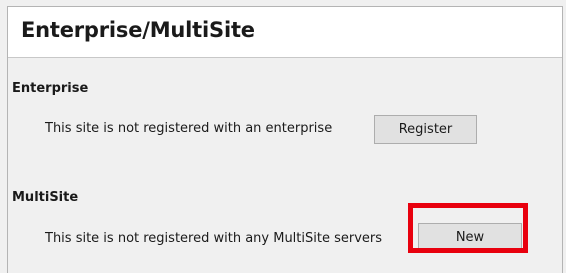 Image resolution: width=566 pixels, height=273 pixels. I want to click on new-button-highlight, so click(468, 228).